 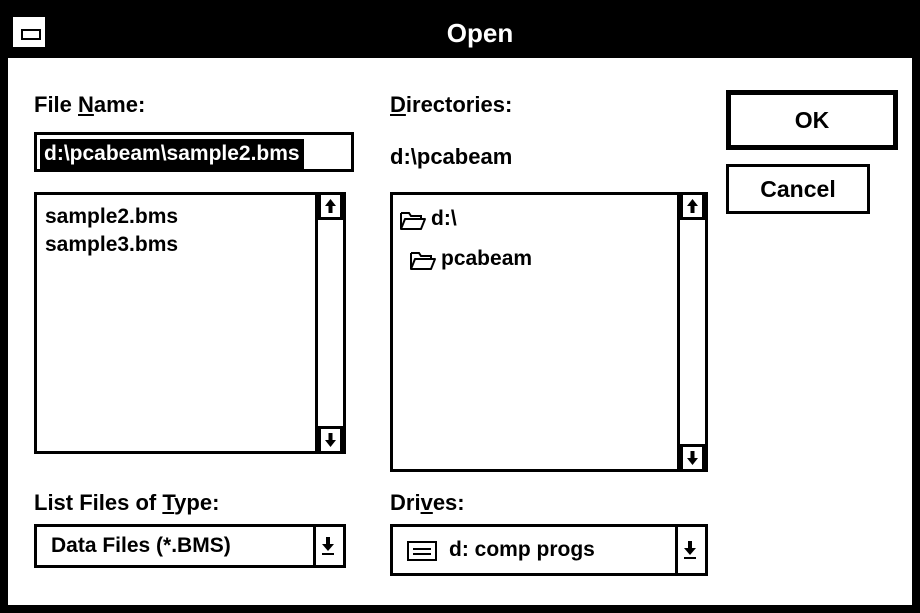 I want to click on file-name-input: d:\pcabeam\sample2.bms, so click(x=194, y=152).